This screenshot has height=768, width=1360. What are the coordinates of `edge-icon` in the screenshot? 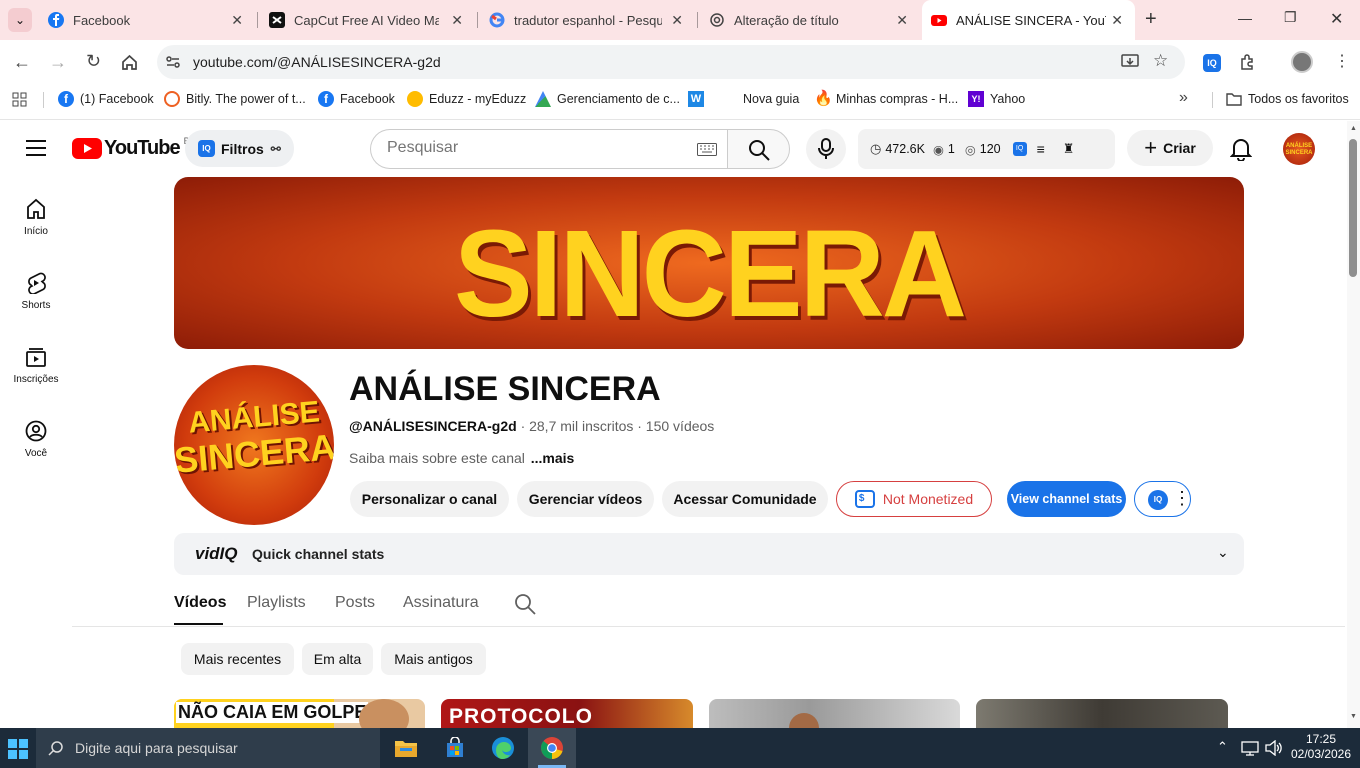 It's located at (503, 748).